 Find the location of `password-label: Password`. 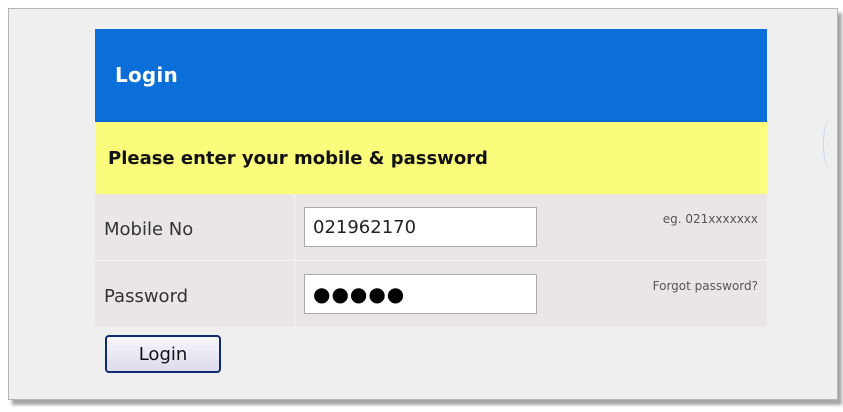

password-label: Password is located at coordinates (146, 296).